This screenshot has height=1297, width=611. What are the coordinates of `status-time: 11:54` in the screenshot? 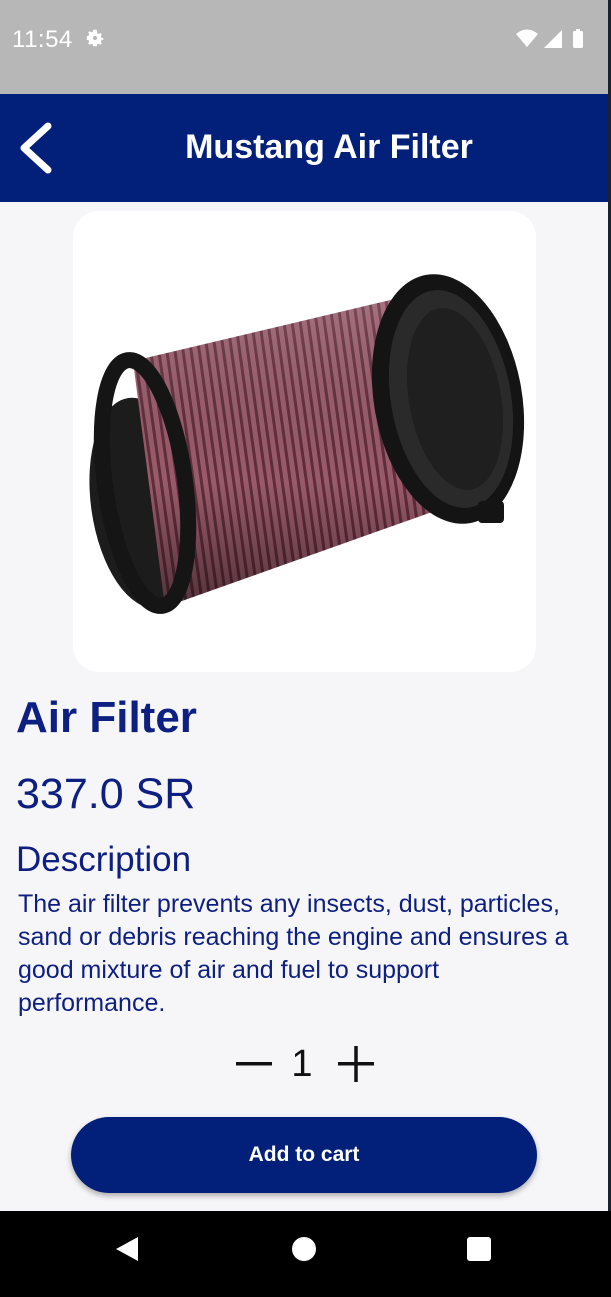 It's located at (42, 39).